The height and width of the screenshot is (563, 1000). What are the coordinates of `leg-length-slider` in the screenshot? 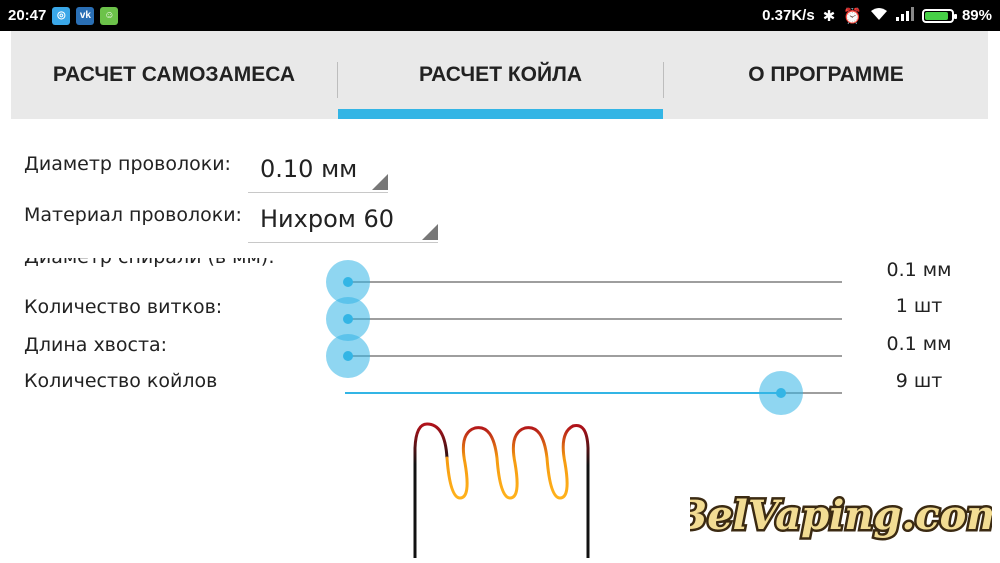 It's located at (593, 356).